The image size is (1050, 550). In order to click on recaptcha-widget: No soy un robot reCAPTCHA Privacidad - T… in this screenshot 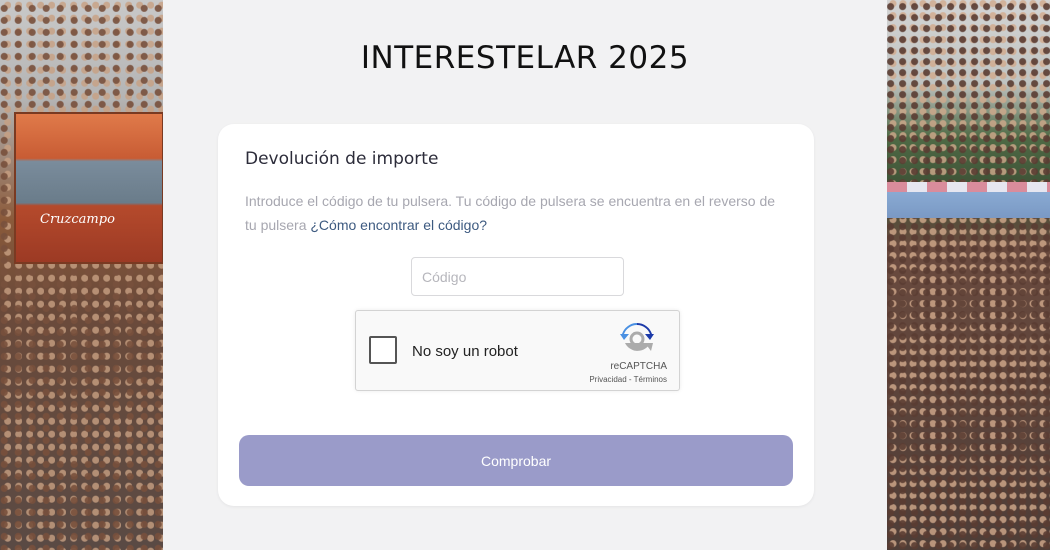, I will do `click(517, 350)`.